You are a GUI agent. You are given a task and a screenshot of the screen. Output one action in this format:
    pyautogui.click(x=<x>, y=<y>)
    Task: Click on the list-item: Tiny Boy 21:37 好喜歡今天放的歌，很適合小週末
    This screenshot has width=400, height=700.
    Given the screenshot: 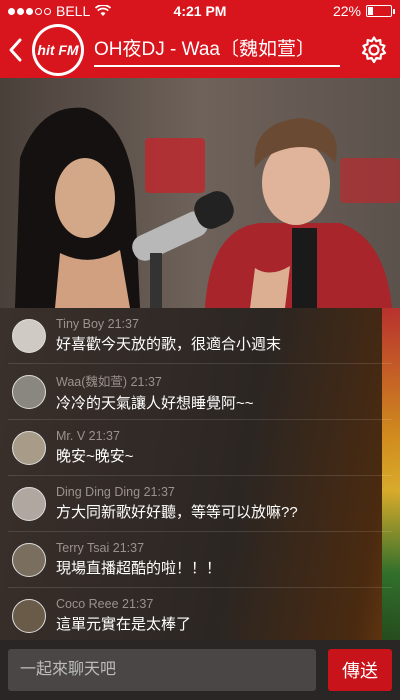 What is the action you would take?
    pyautogui.click(x=200, y=336)
    